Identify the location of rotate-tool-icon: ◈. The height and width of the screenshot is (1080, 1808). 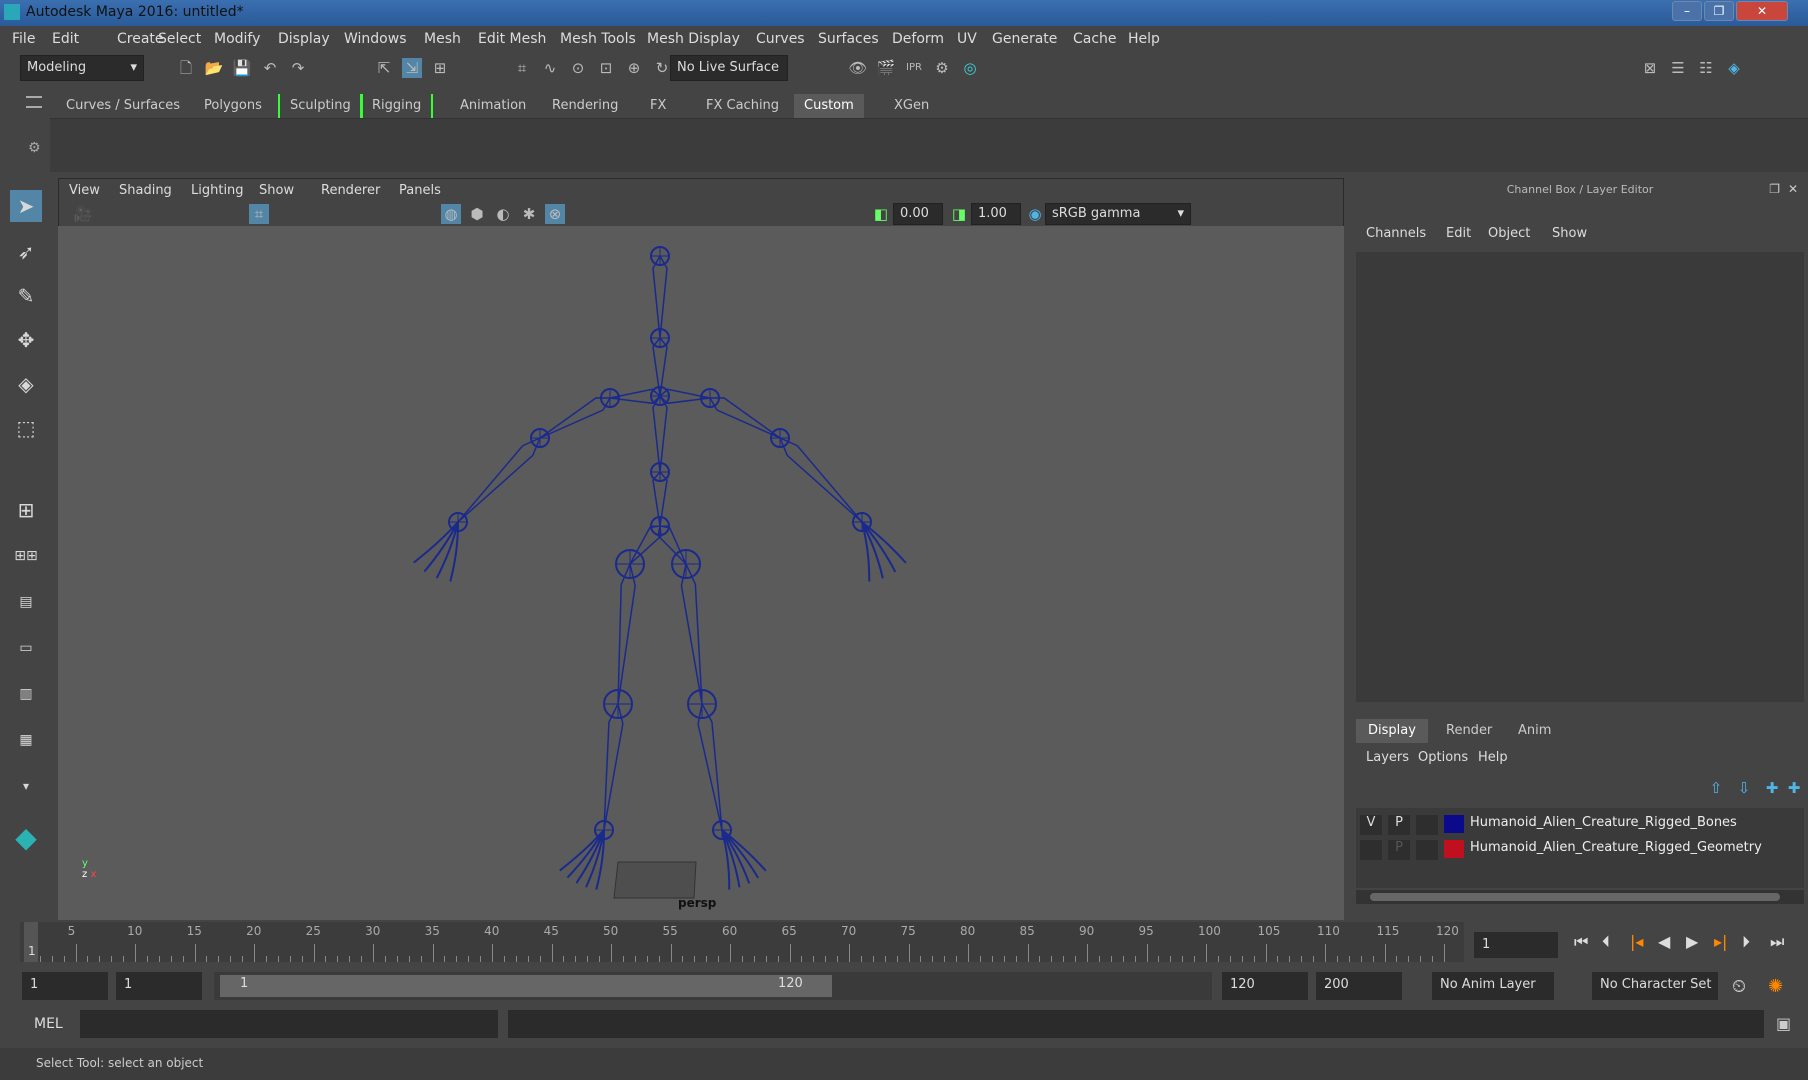
(26, 384).